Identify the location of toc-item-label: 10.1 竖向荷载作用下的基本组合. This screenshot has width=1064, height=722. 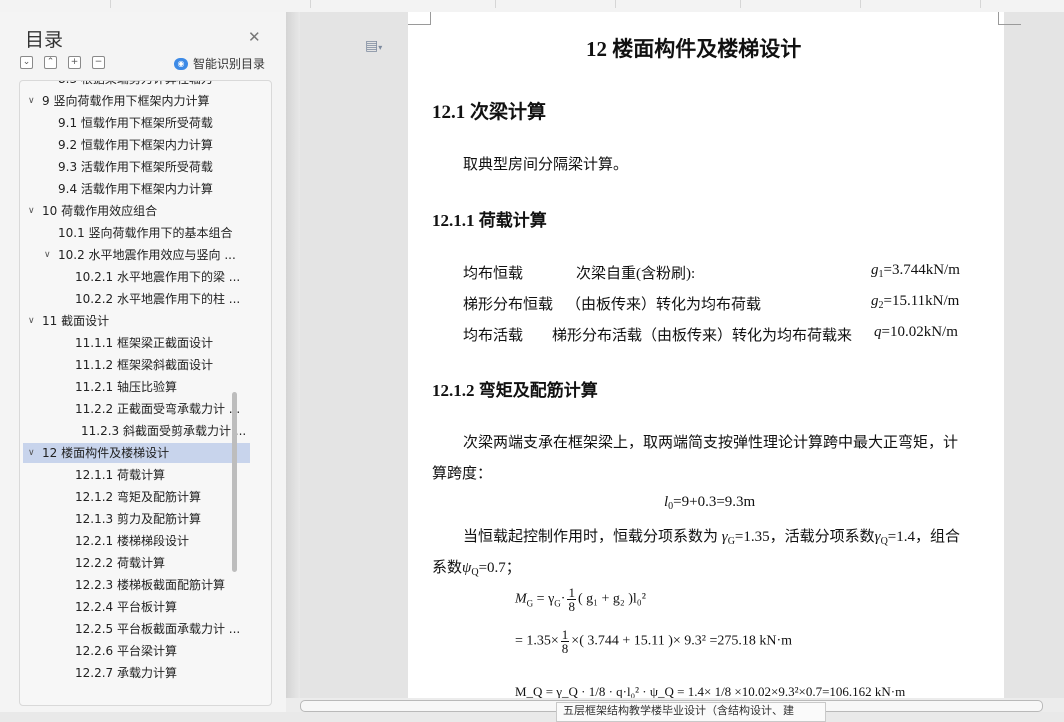
(145, 233).